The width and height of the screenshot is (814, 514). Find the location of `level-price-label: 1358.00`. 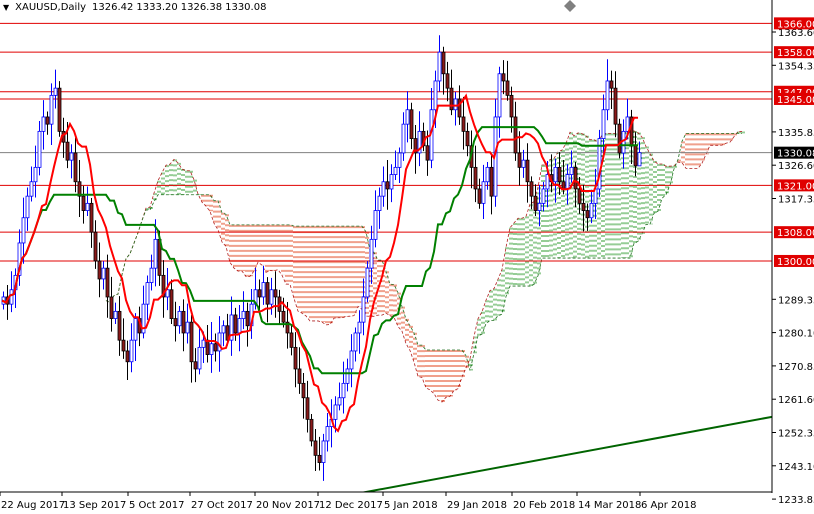

level-price-label: 1358.00 is located at coordinates (795, 53).